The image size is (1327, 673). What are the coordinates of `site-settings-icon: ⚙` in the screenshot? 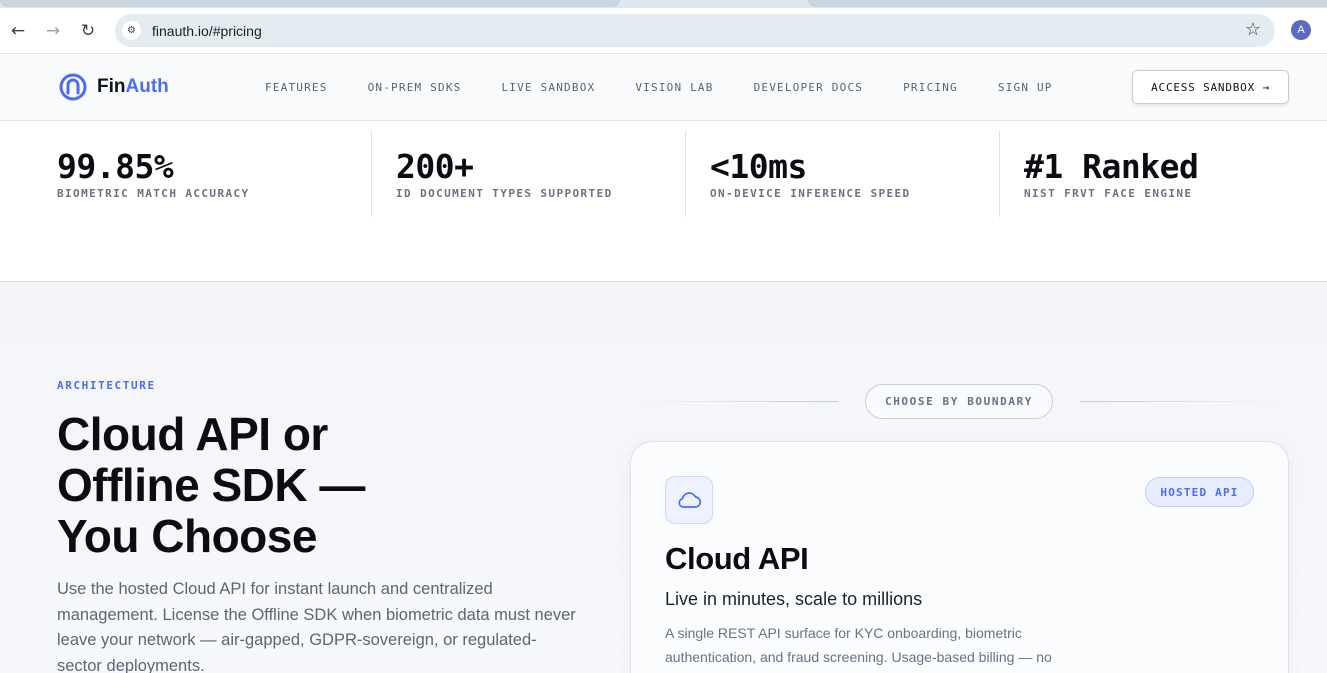 It's located at (131, 30).